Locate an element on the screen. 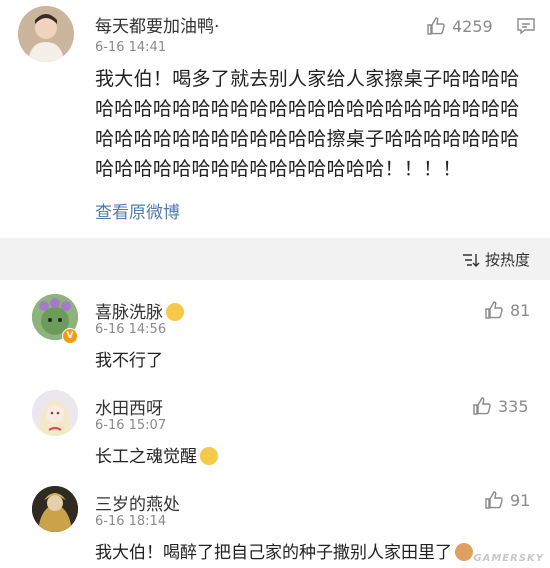 The height and width of the screenshot is (568, 550). dog-emoji-icon is located at coordinates (464, 552).